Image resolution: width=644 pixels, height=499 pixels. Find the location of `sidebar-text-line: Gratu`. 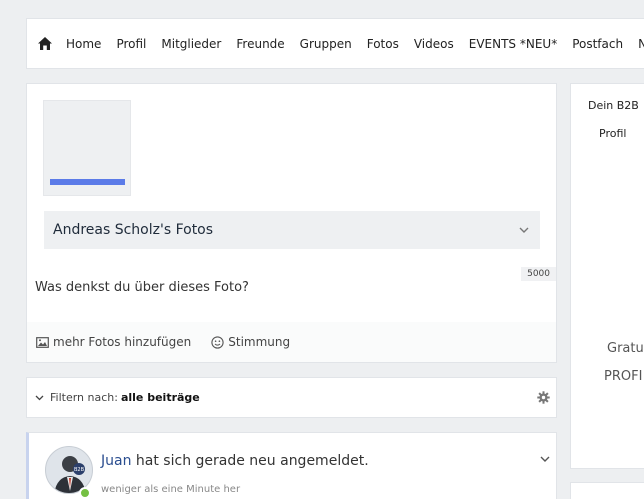

sidebar-text-line: Gratu is located at coordinates (625, 348).